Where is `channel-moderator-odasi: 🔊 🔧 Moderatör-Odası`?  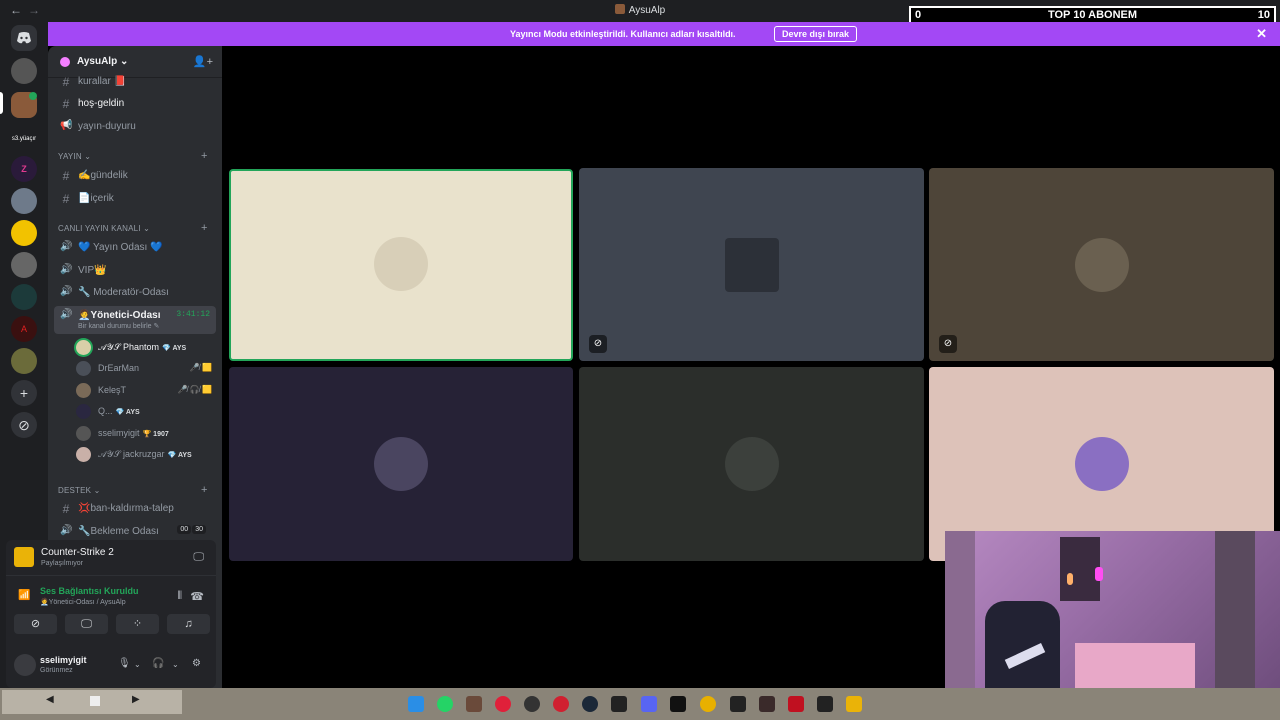 channel-moderator-odasi: 🔊 🔧 Moderatör-Odası is located at coordinates (135, 293).